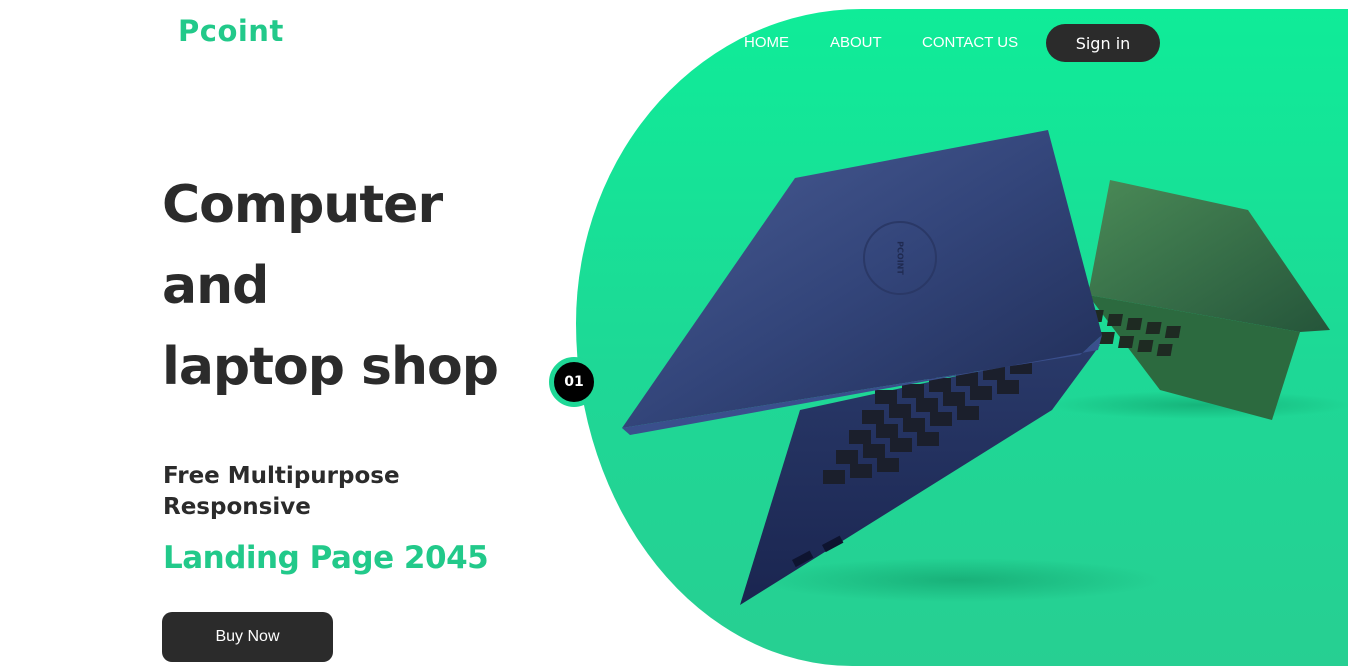  What do you see at coordinates (1208, 300) in the screenshot?
I see `green-laptop` at bounding box center [1208, 300].